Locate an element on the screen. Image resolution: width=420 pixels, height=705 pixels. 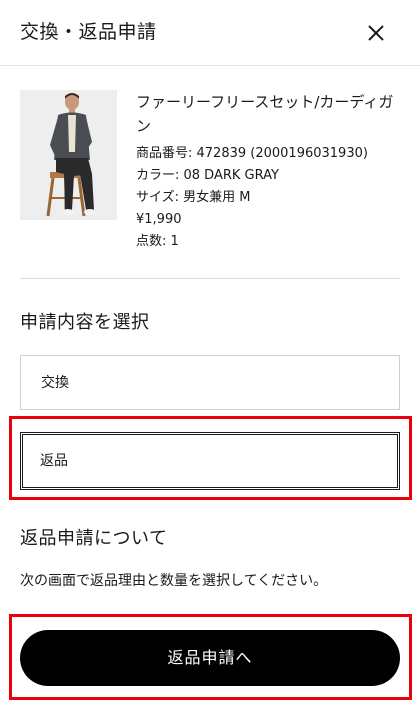
return-request-button: 返品申請へ is located at coordinates (210, 658).